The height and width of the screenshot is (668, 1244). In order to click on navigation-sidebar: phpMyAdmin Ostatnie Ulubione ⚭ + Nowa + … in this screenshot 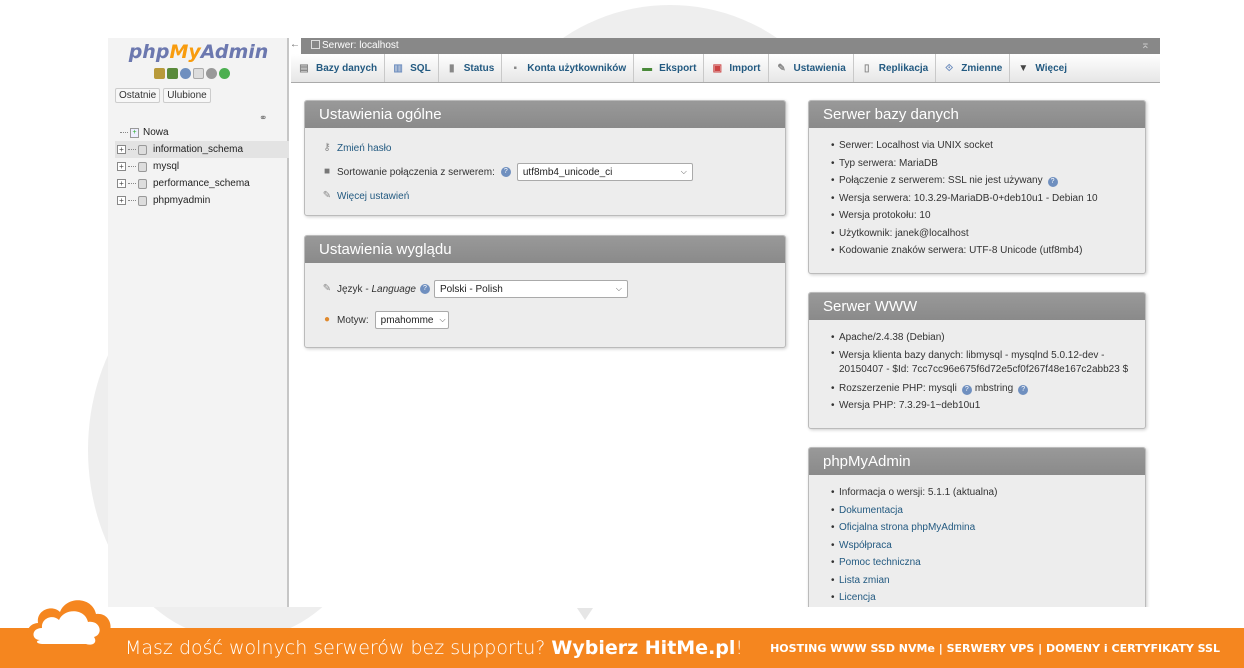, I will do `click(198, 322)`.